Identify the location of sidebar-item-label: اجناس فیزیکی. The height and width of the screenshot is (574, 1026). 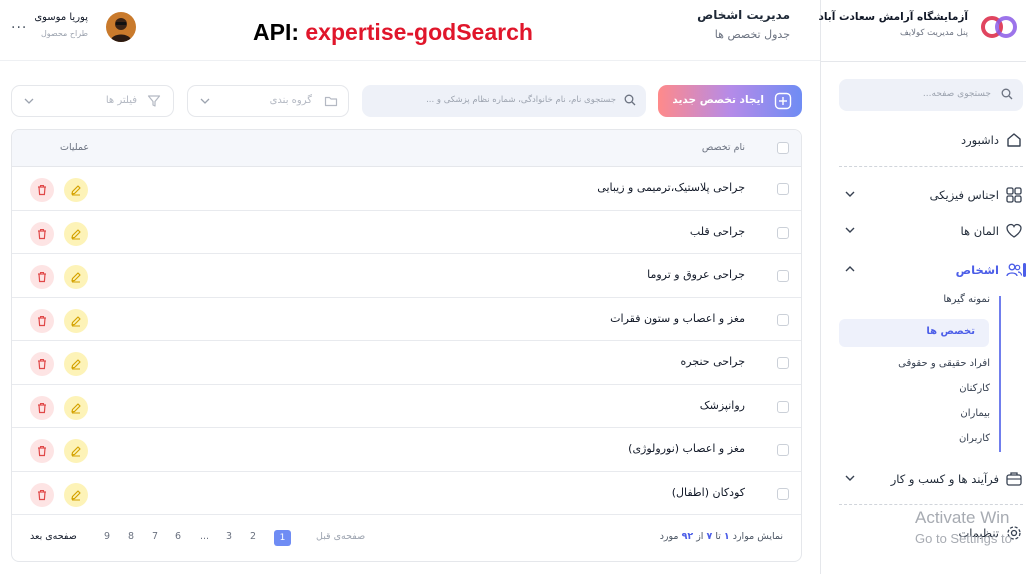
(964, 195).